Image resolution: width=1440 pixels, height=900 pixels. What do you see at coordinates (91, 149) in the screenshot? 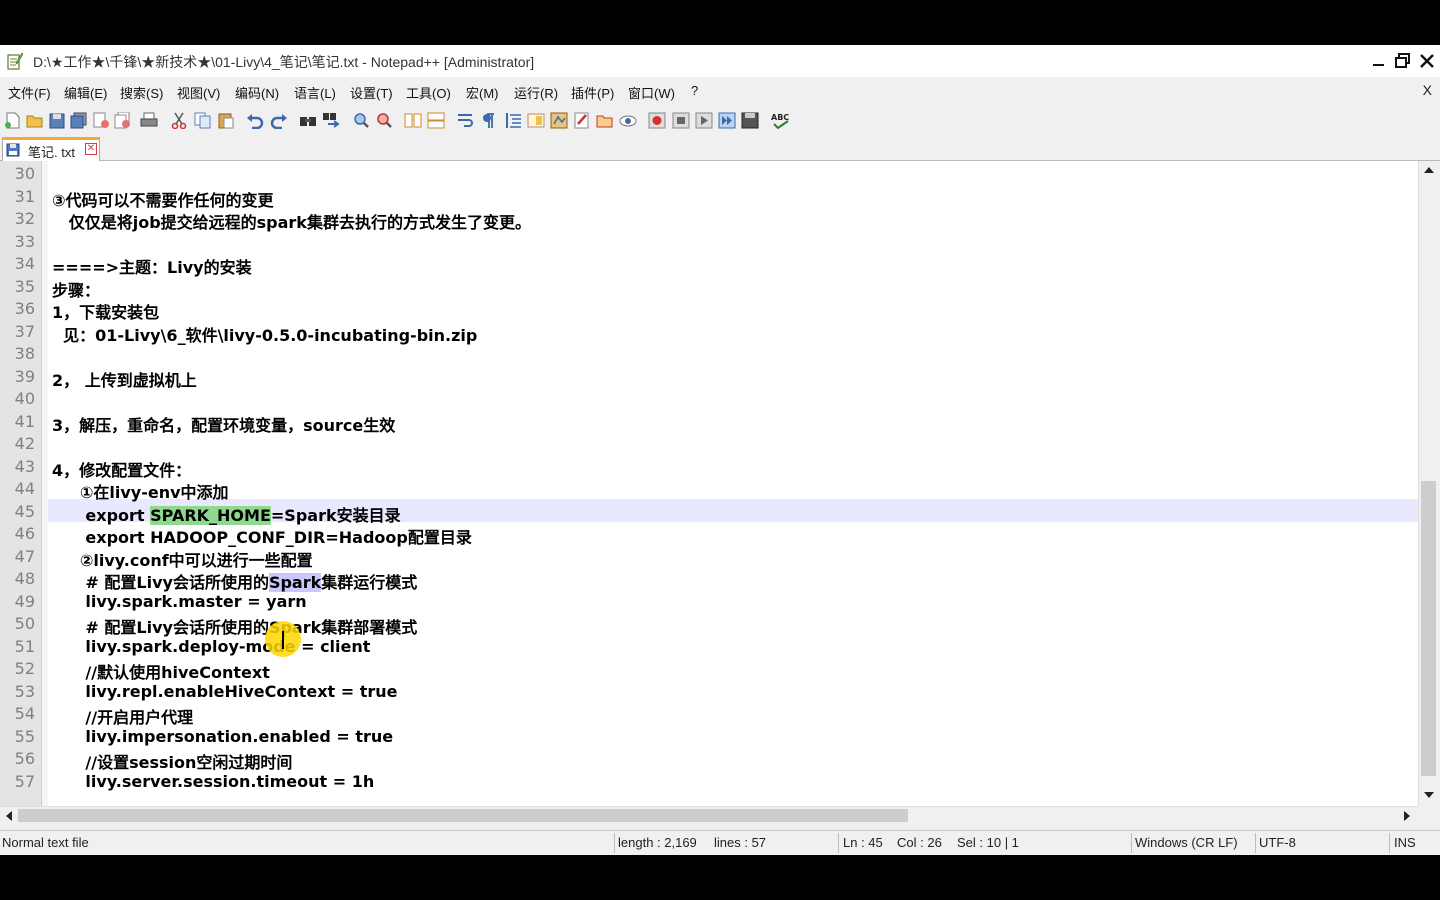
I see `tab-close-icon: ✕` at bounding box center [91, 149].